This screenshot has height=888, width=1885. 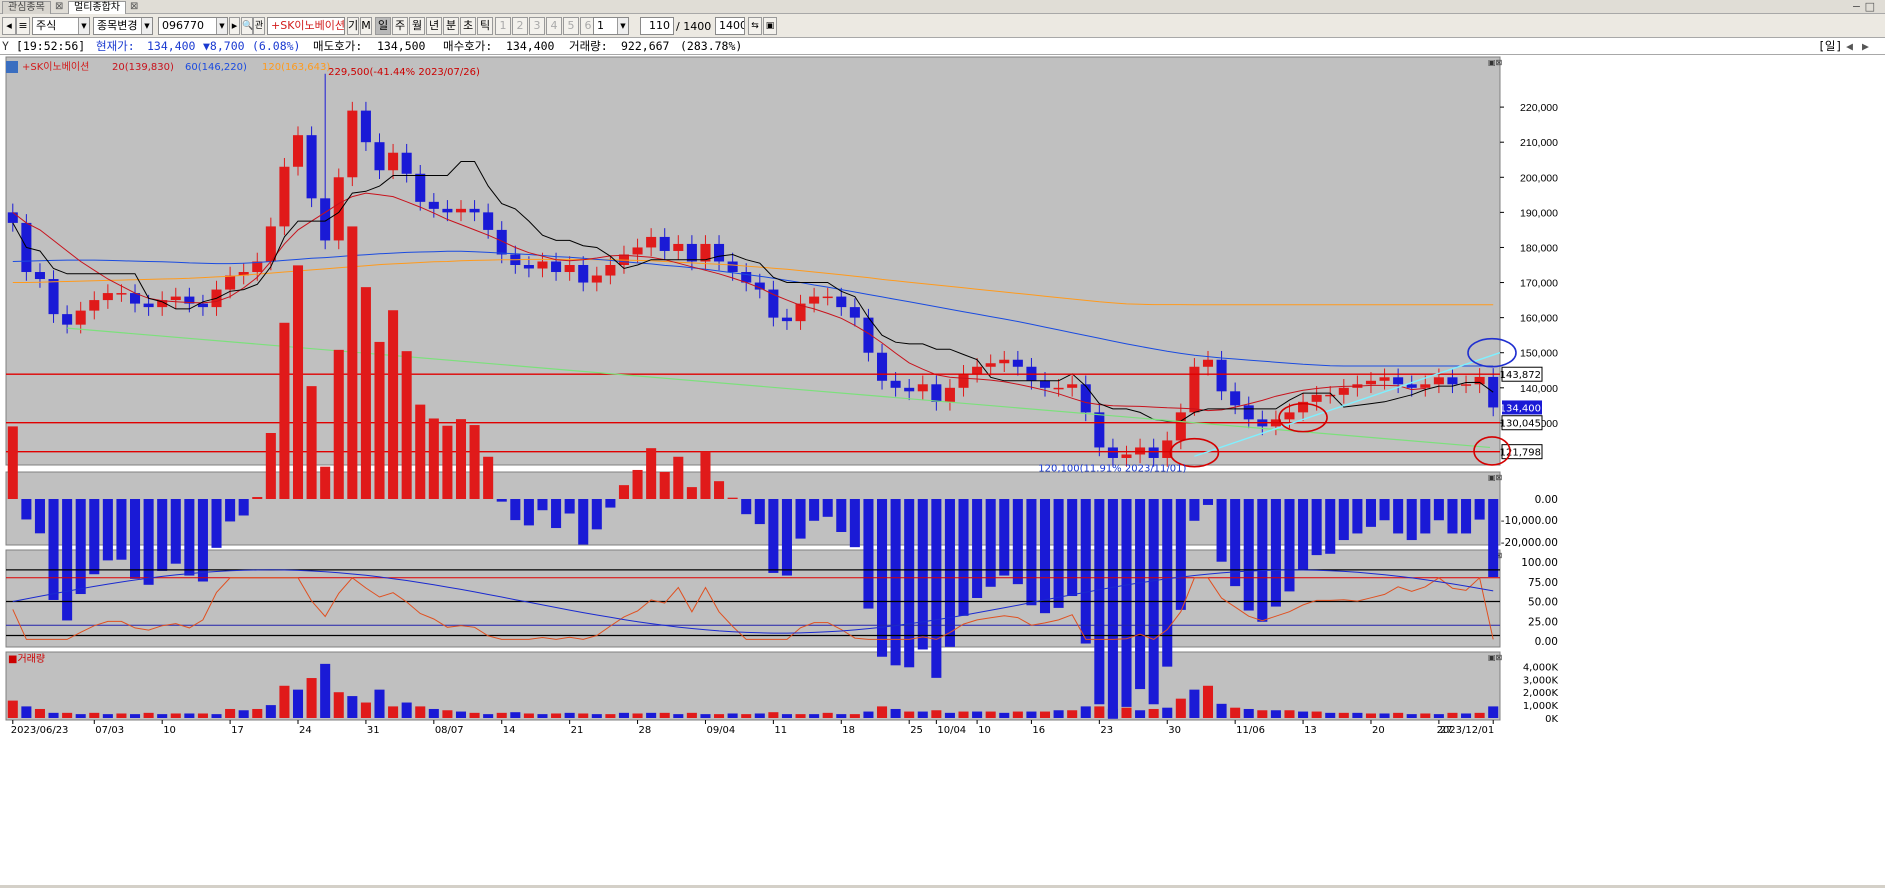 What do you see at coordinates (730, 26) in the screenshot?
I see `total-count-input: 1400` at bounding box center [730, 26].